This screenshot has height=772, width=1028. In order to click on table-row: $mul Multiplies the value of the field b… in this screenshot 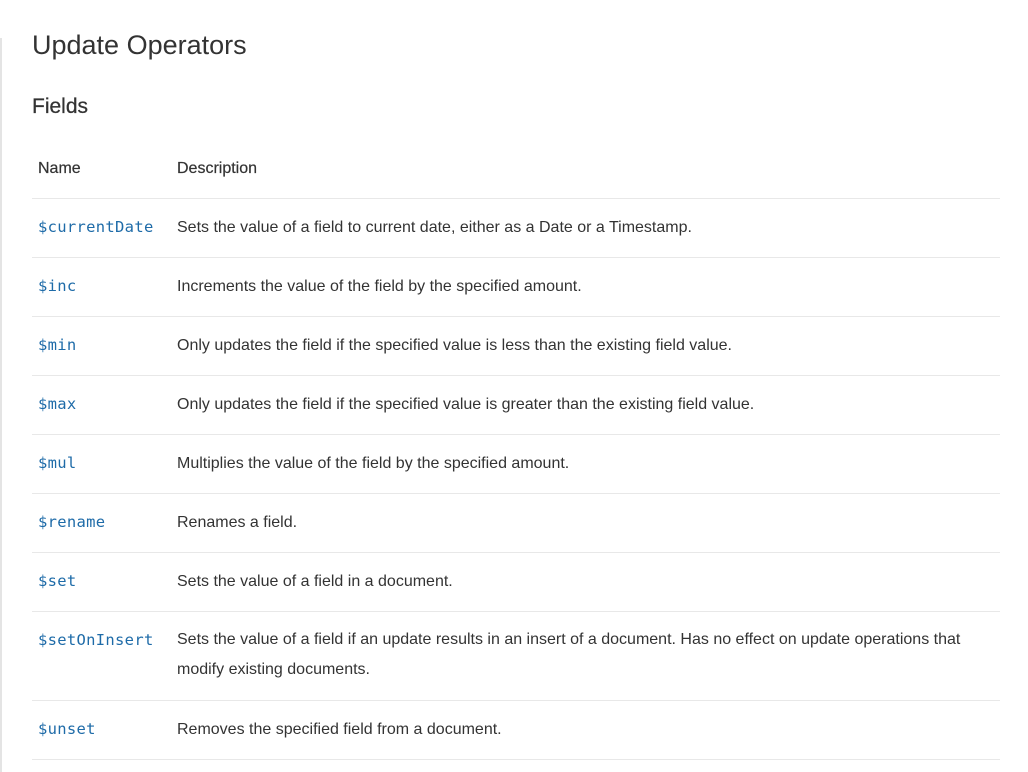, I will do `click(516, 464)`.